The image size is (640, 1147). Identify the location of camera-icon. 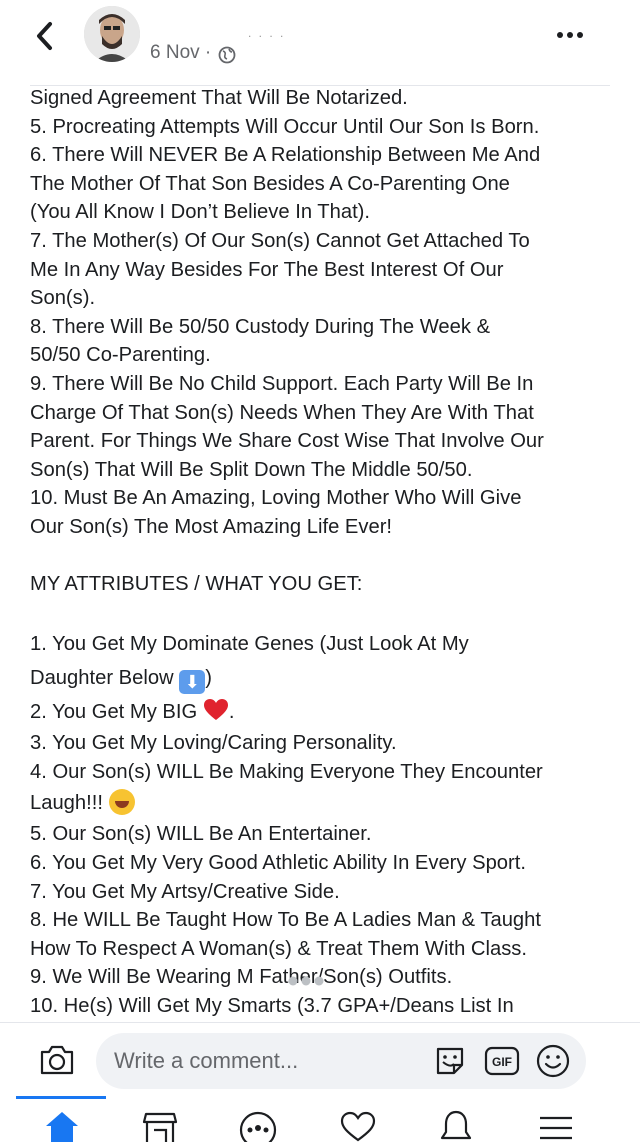
(57, 1060).